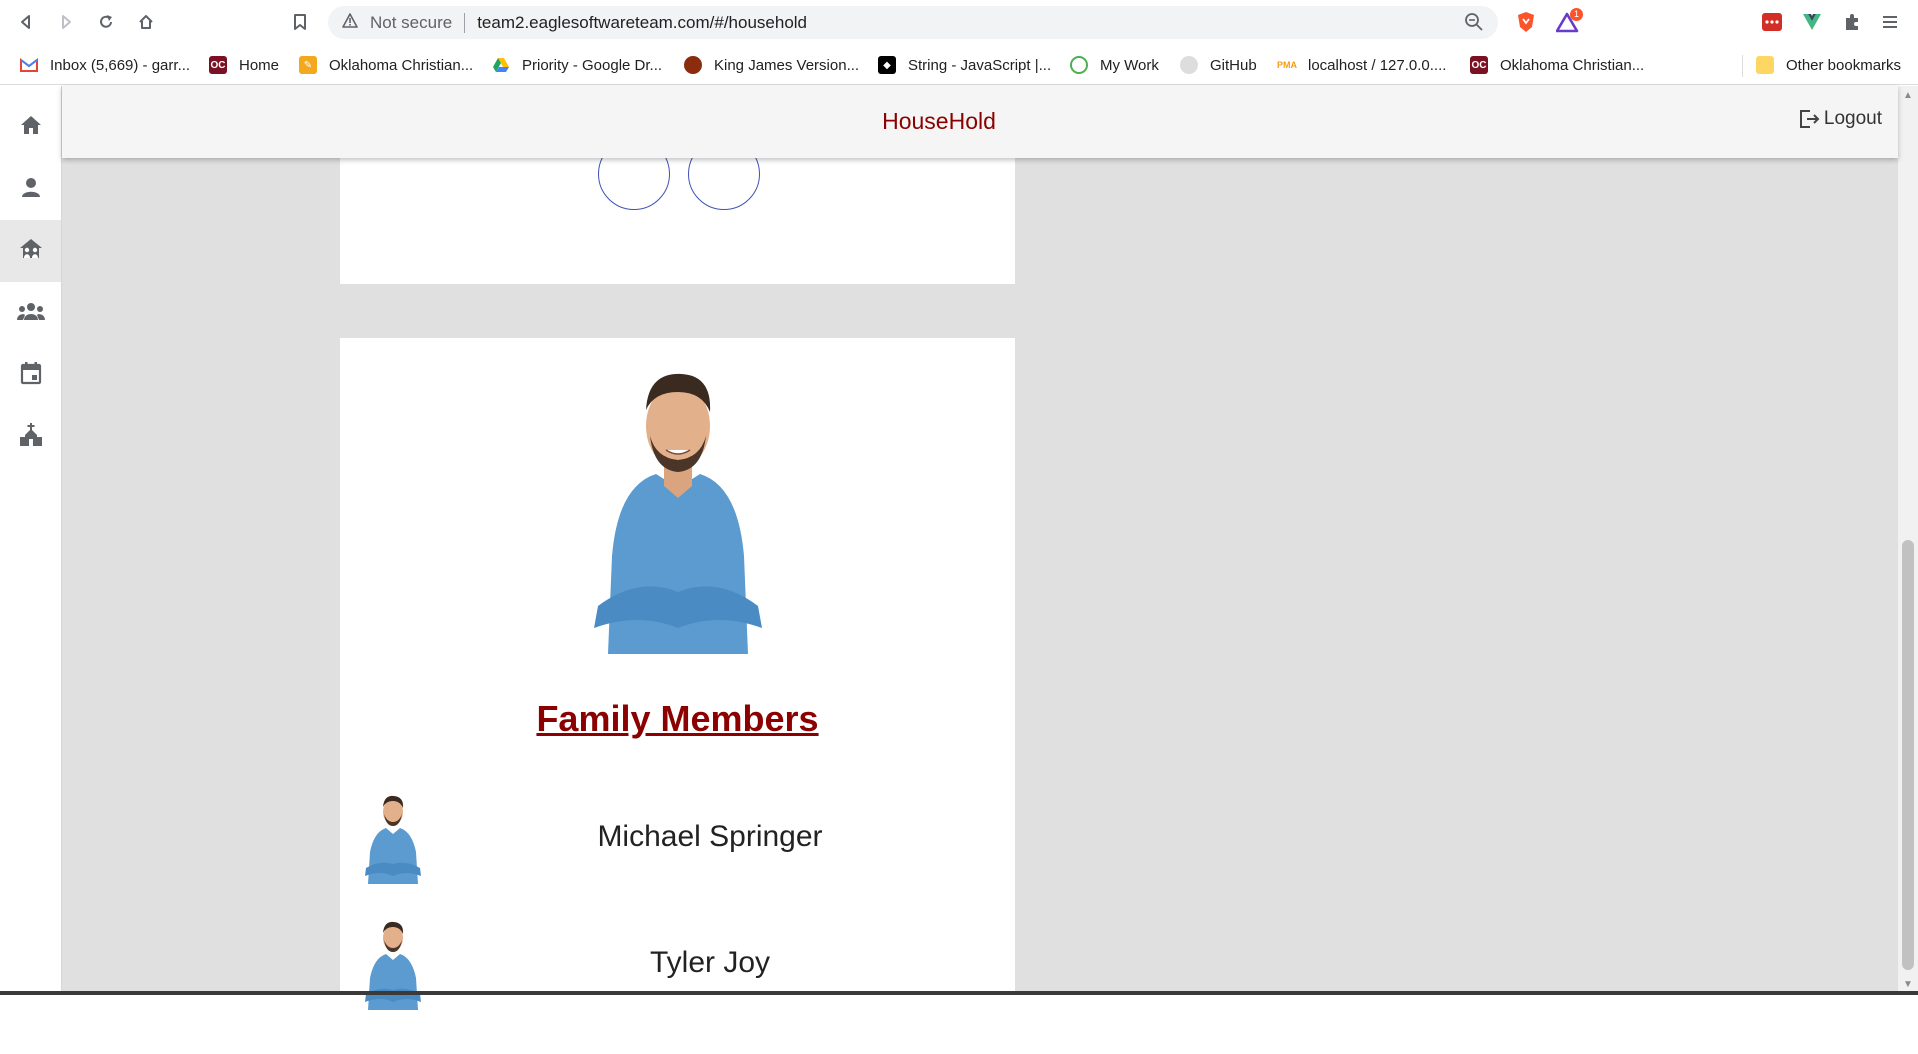 The height and width of the screenshot is (1054, 1918). Describe the element at coordinates (1908, 985) in the screenshot. I see `scroll-down-icon: ▼` at that location.